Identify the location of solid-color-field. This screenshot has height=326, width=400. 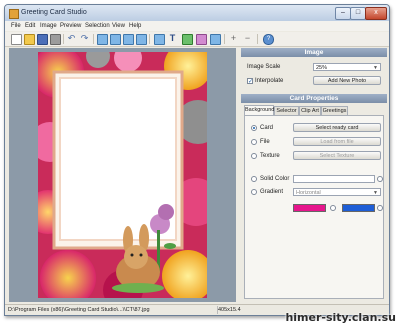
(334, 179).